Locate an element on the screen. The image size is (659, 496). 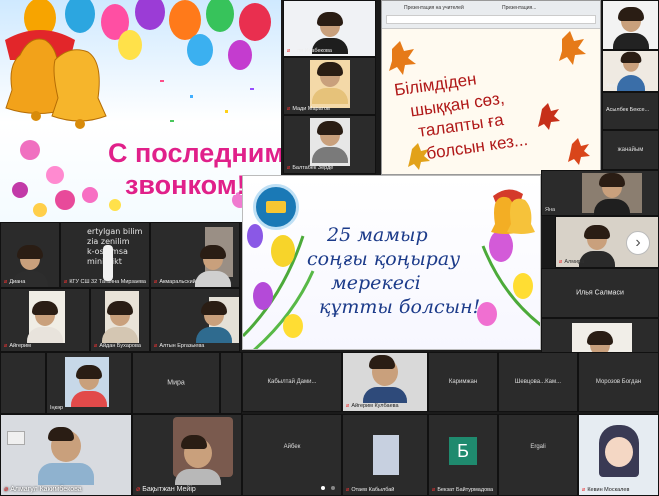
banner-title-line1: С последним is located at coordinates (194, 153).